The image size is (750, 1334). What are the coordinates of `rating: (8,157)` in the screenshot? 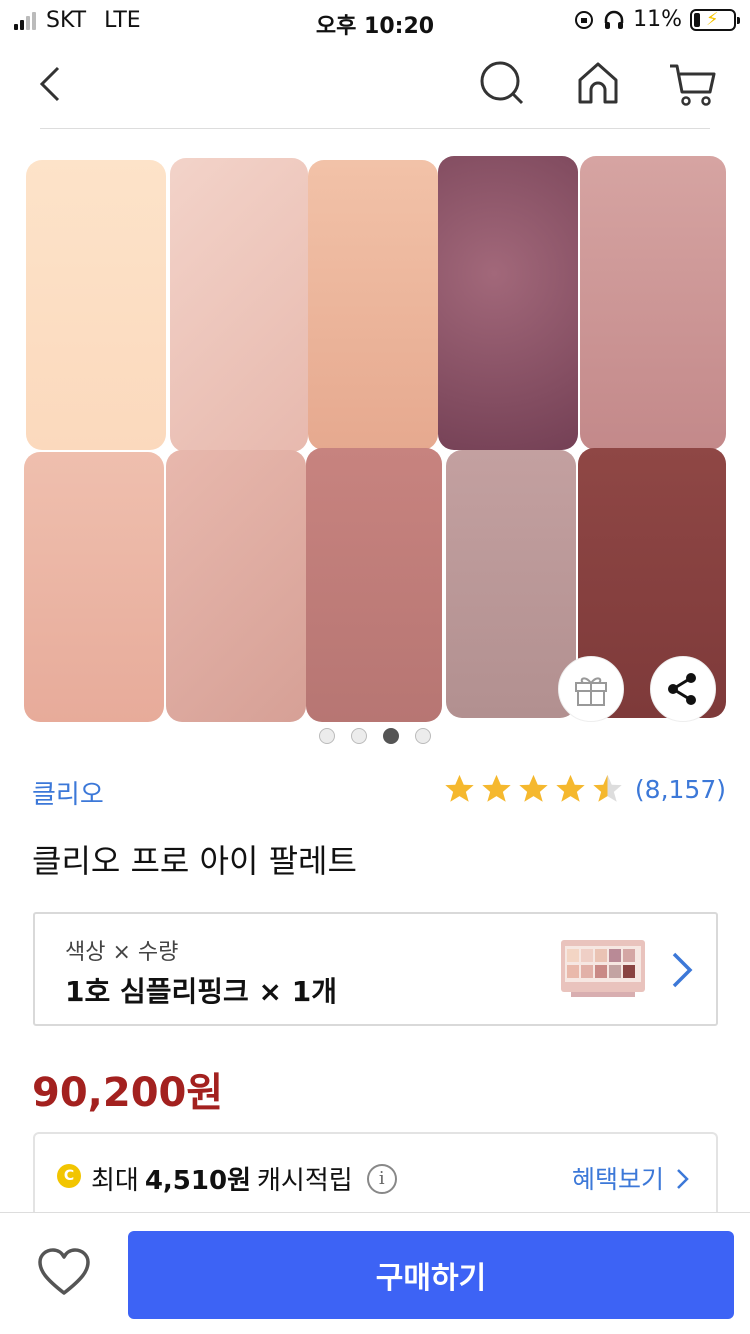 It's located at (584, 789).